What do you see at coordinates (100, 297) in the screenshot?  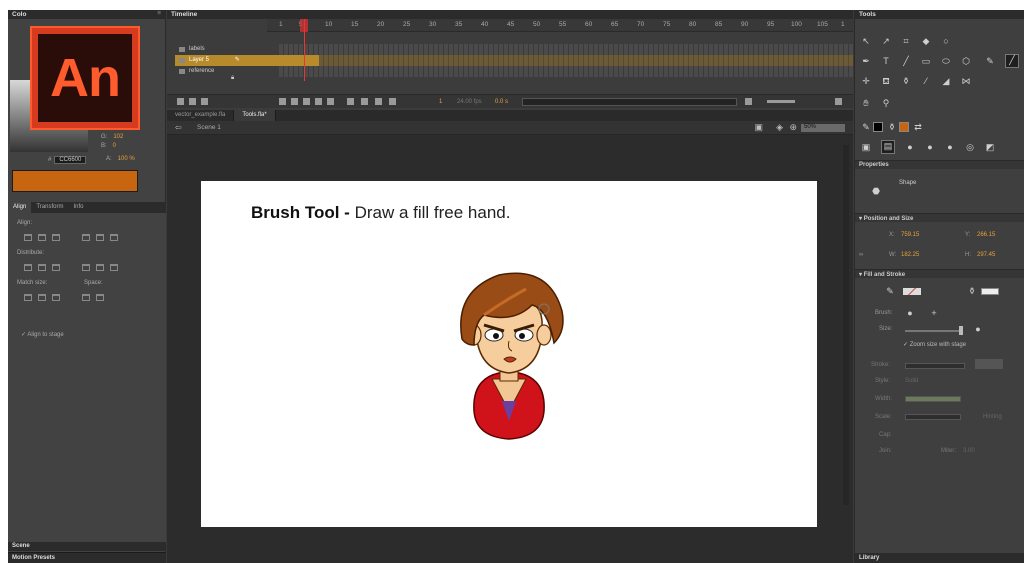 I see `space-horizontal-icon` at bounding box center [100, 297].